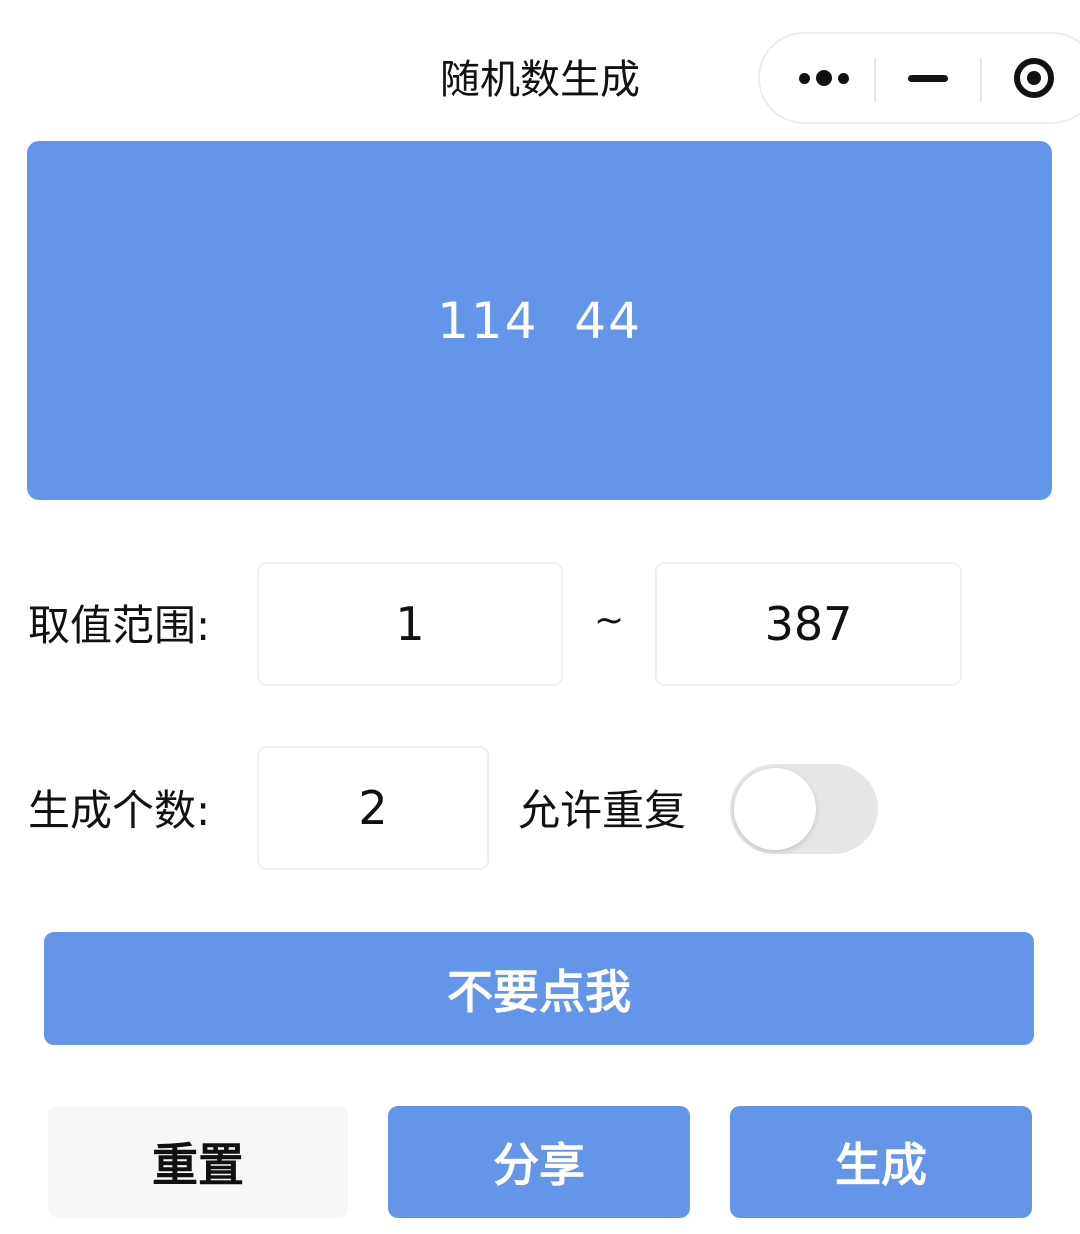 This screenshot has width=1080, height=1234. I want to click on range-min-input, so click(410, 624).